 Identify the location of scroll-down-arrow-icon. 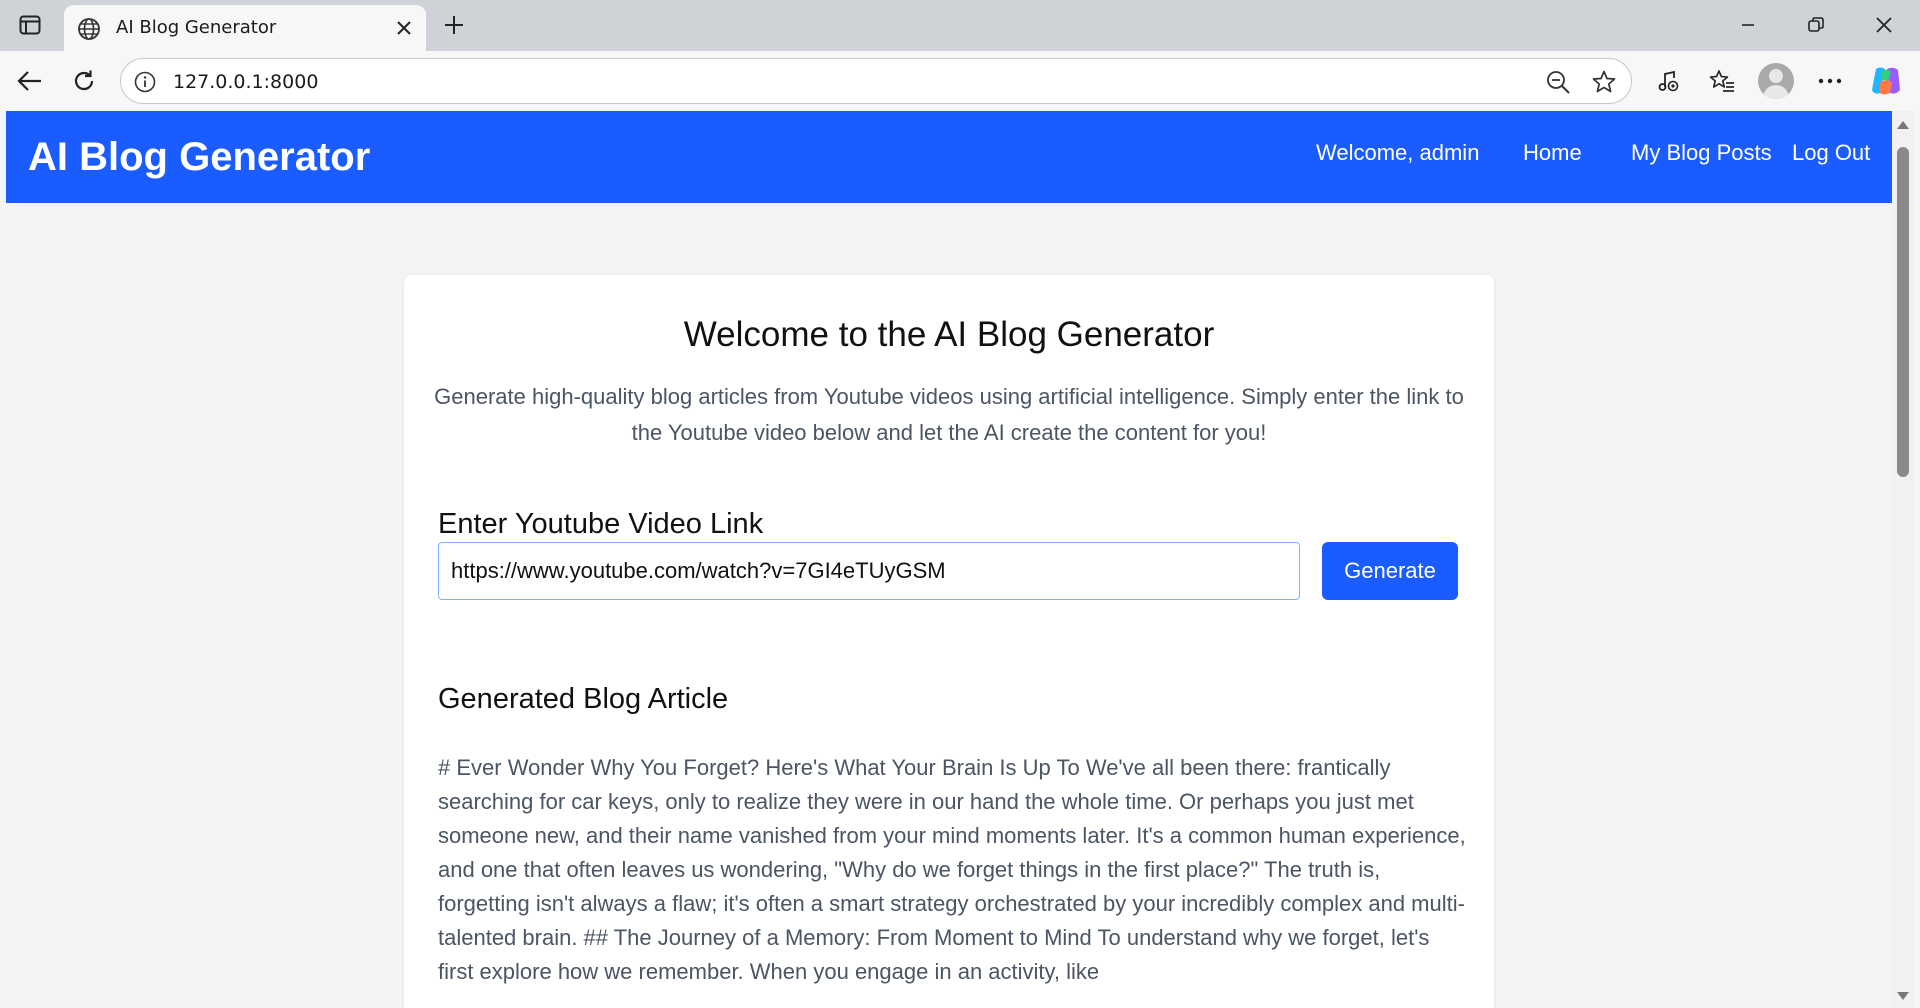
(1903, 996).